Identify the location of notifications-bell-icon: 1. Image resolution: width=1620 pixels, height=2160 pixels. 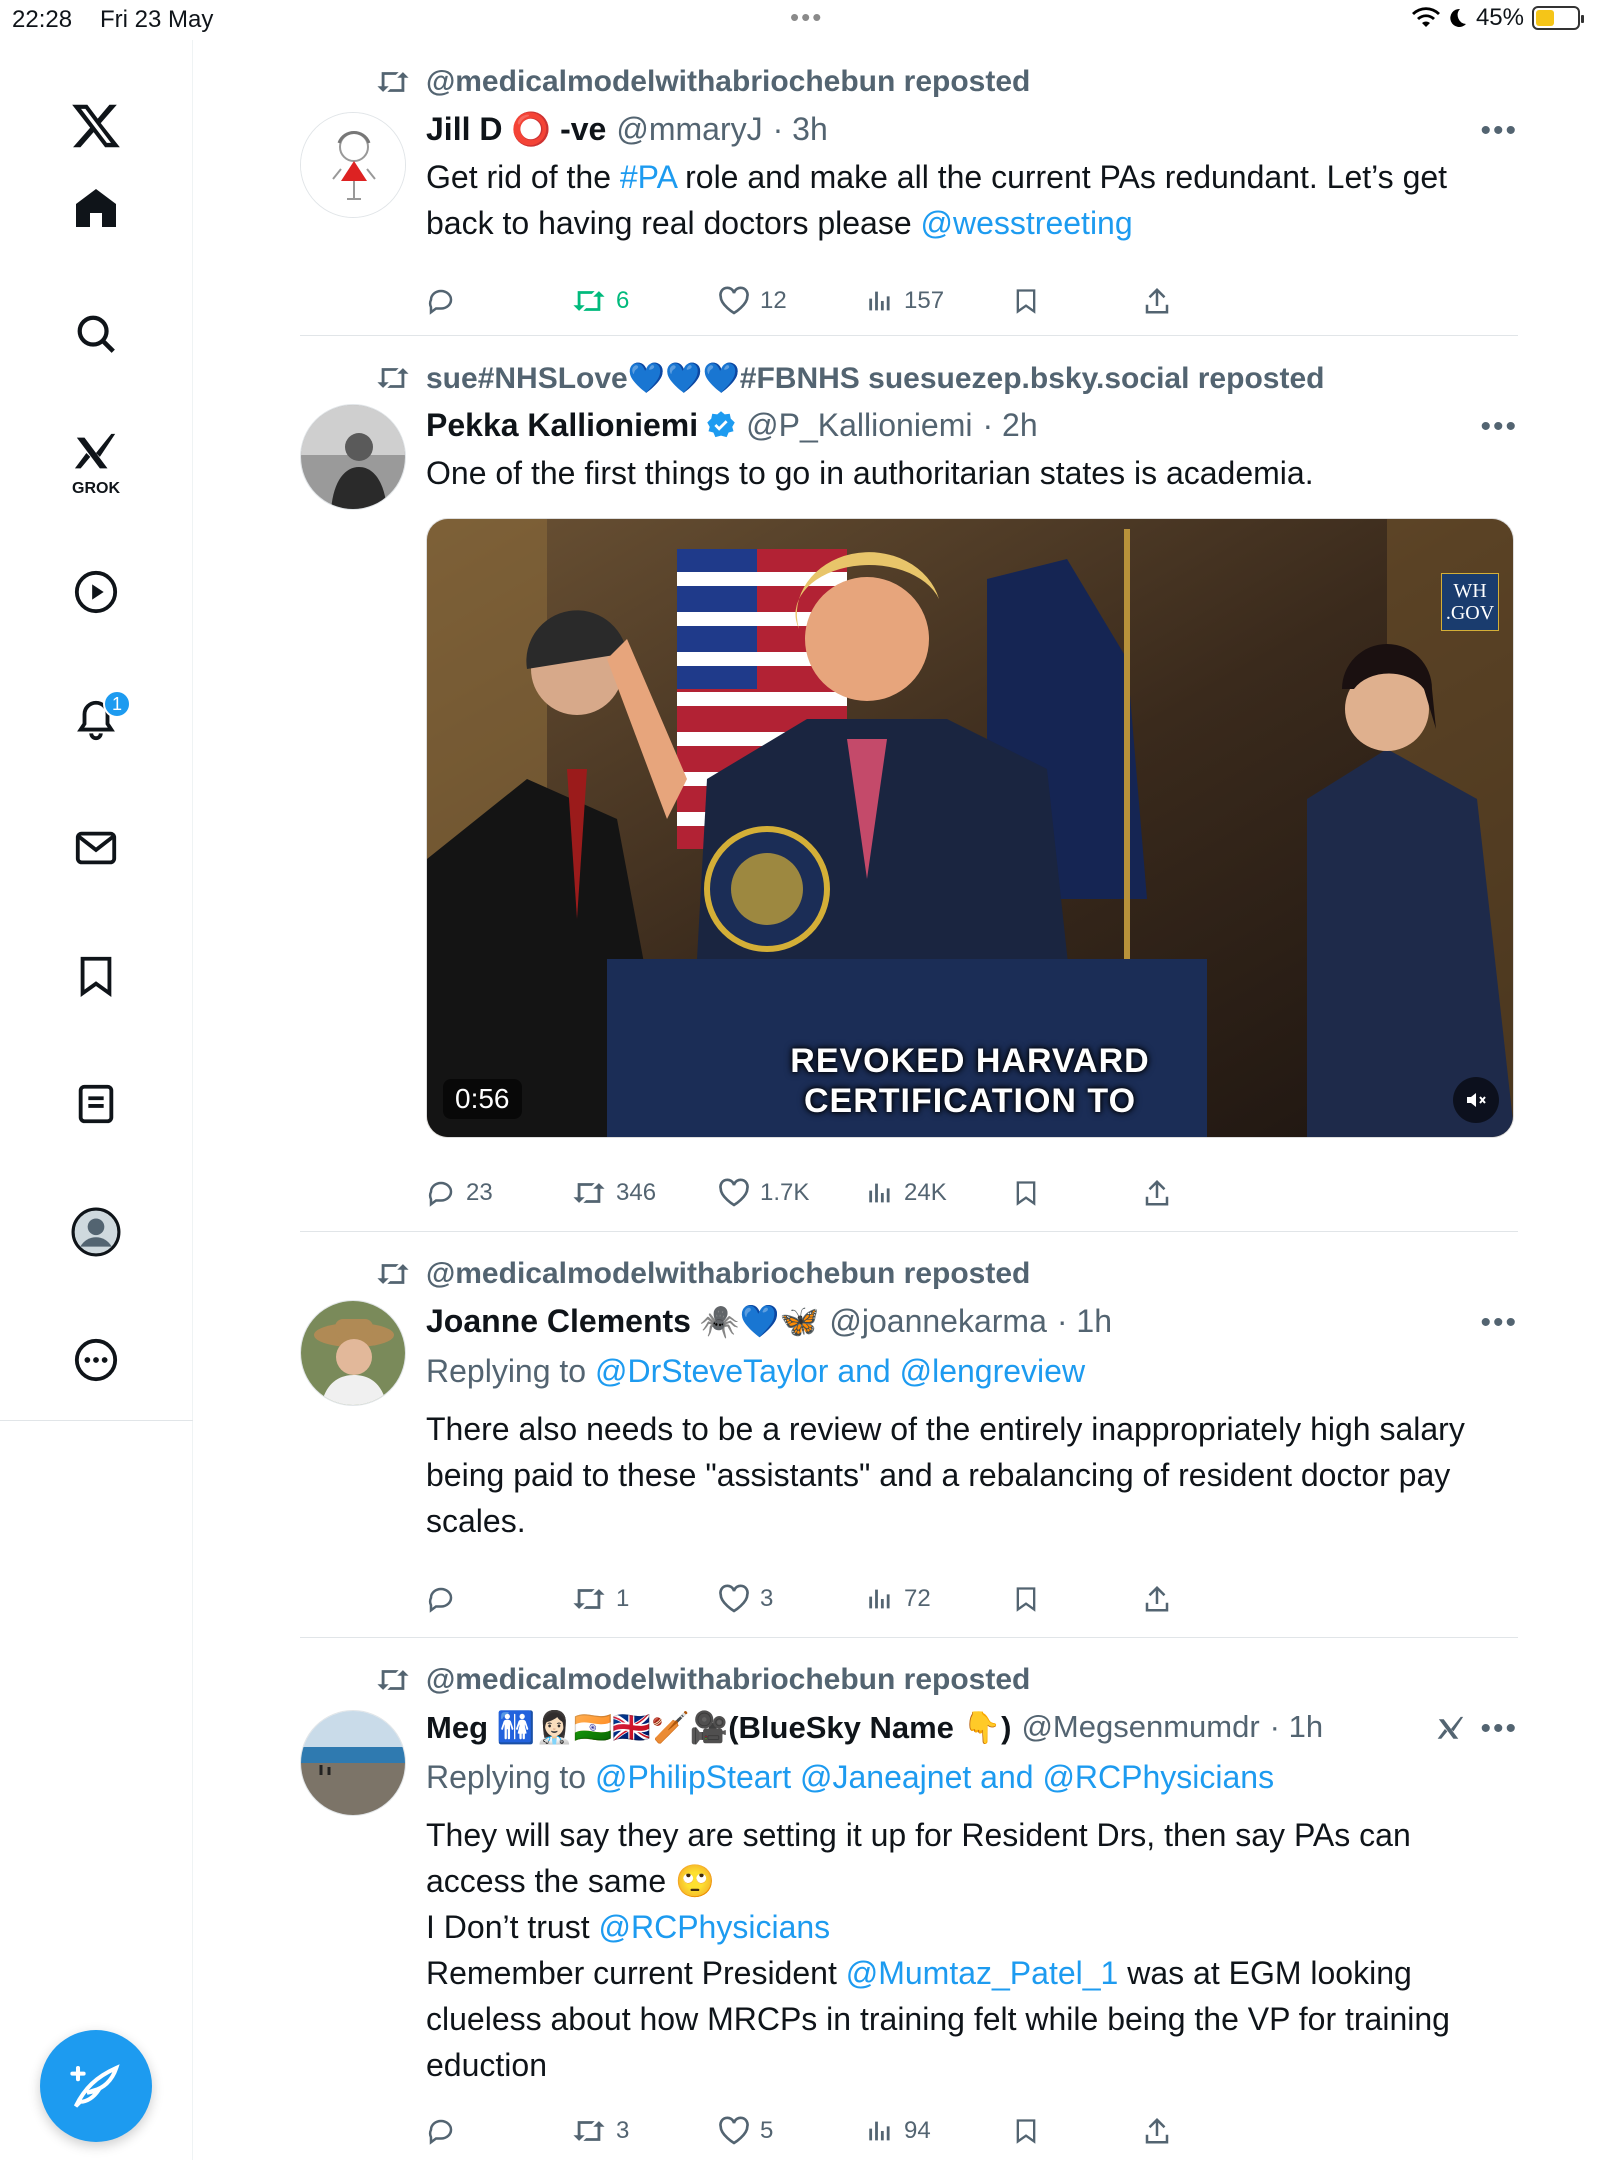
(96, 720).